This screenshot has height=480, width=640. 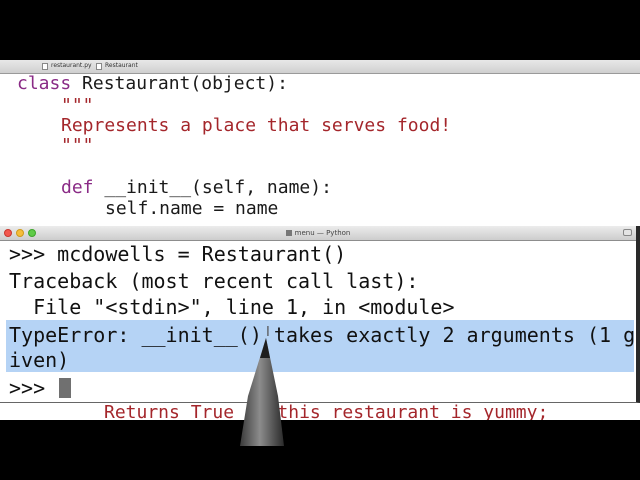 What do you see at coordinates (256, 126) in the screenshot?
I see `docstring-text: Represents a place that serves food!` at bounding box center [256, 126].